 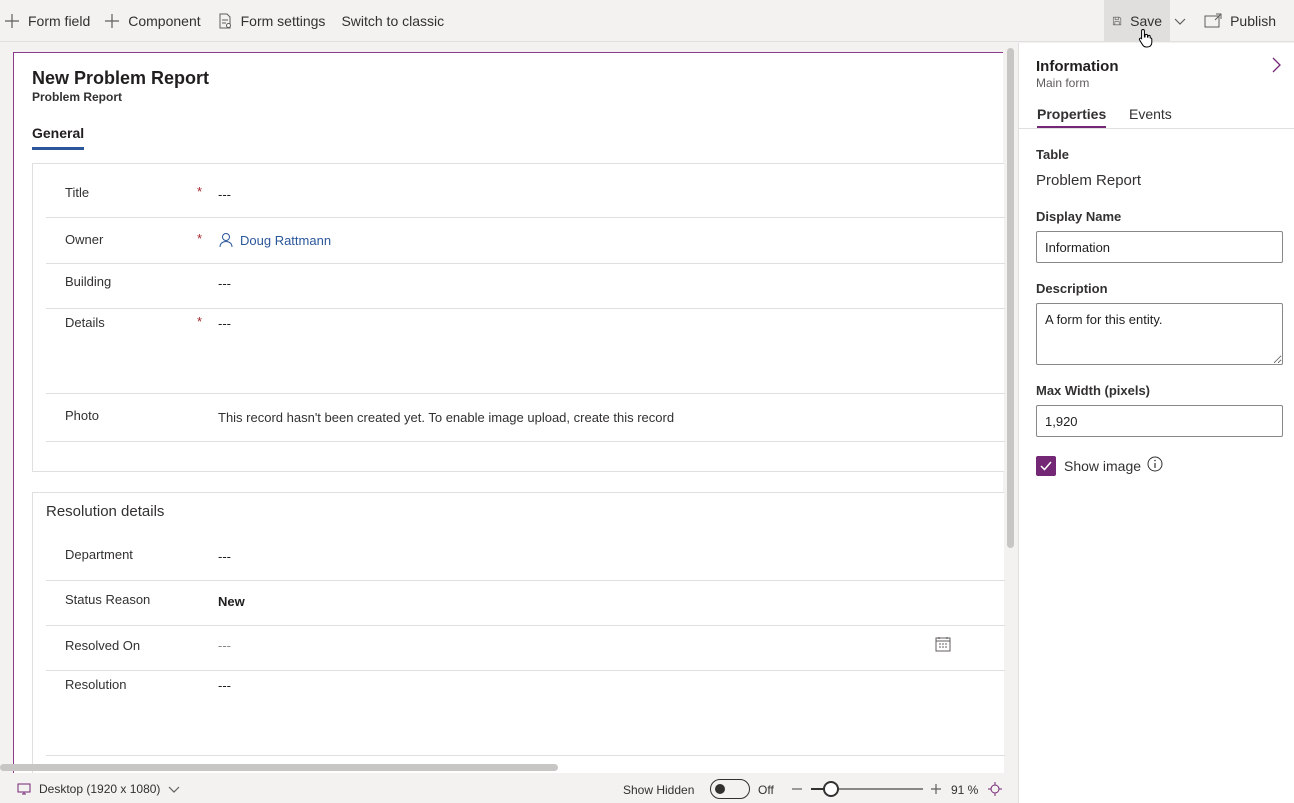 What do you see at coordinates (1145, 38) in the screenshot?
I see `hand-cursor-icon` at bounding box center [1145, 38].